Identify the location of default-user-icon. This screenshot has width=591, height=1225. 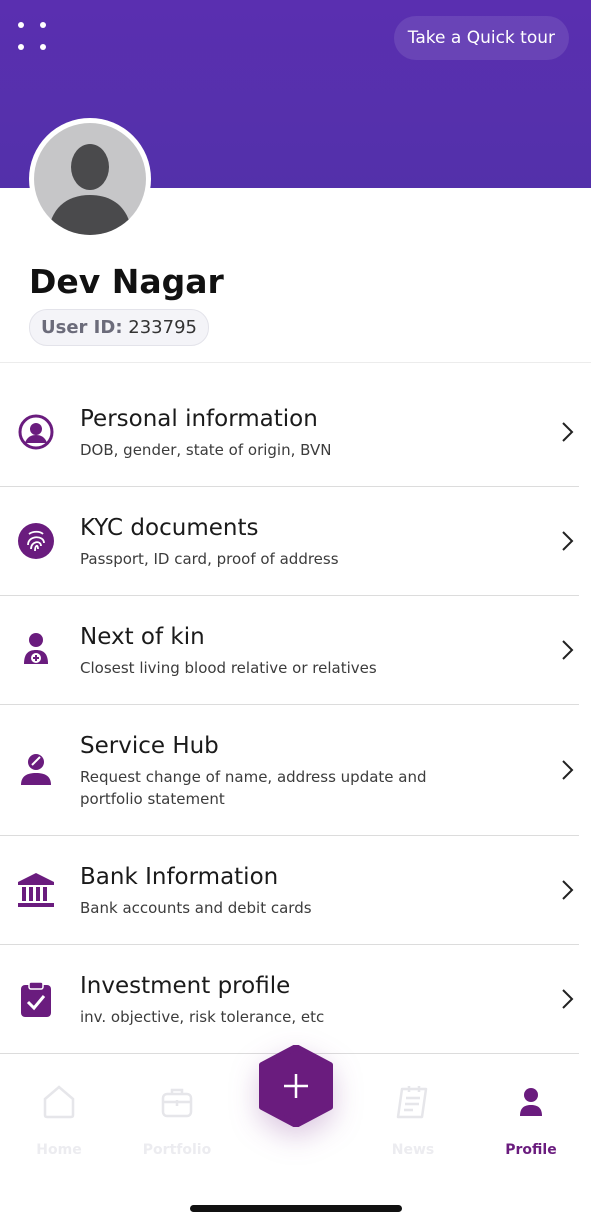
(90, 179).